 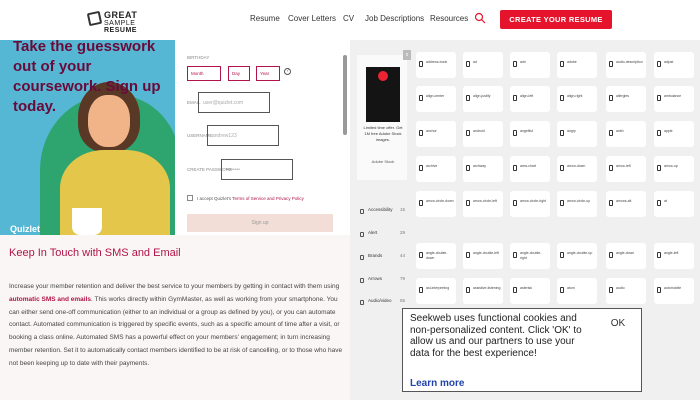 What do you see at coordinates (530, 169) in the screenshot?
I see `icon-tile: area-chart` at bounding box center [530, 169].